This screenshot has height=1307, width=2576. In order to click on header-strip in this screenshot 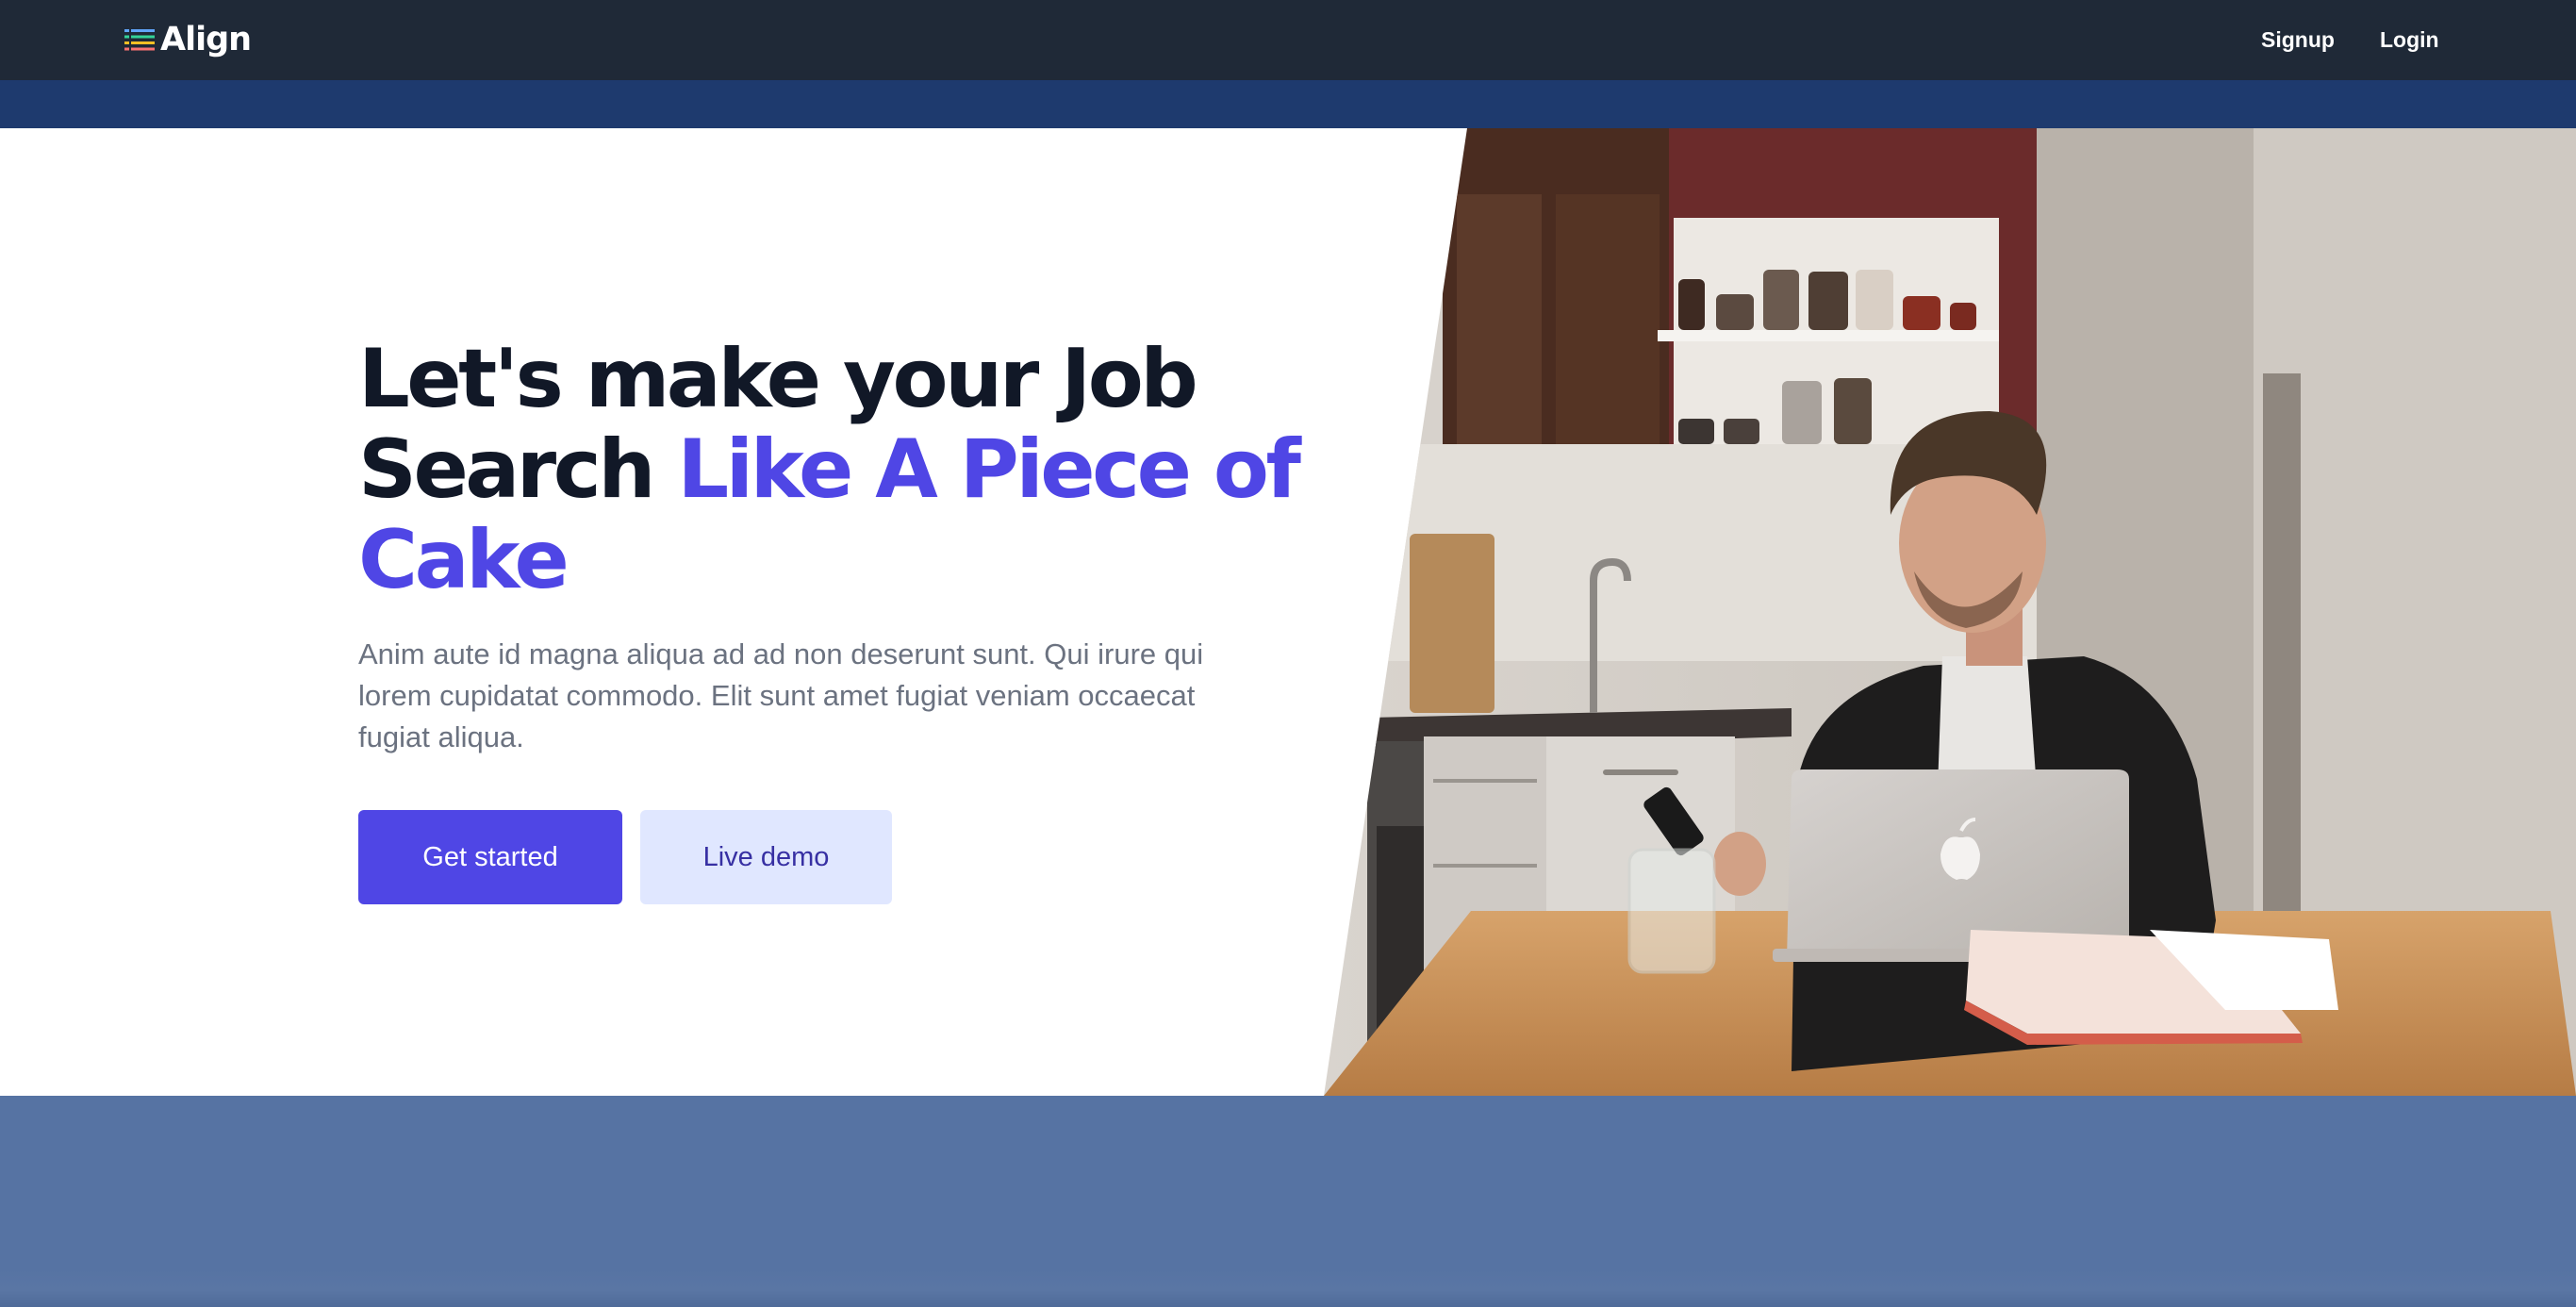, I will do `click(1288, 104)`.